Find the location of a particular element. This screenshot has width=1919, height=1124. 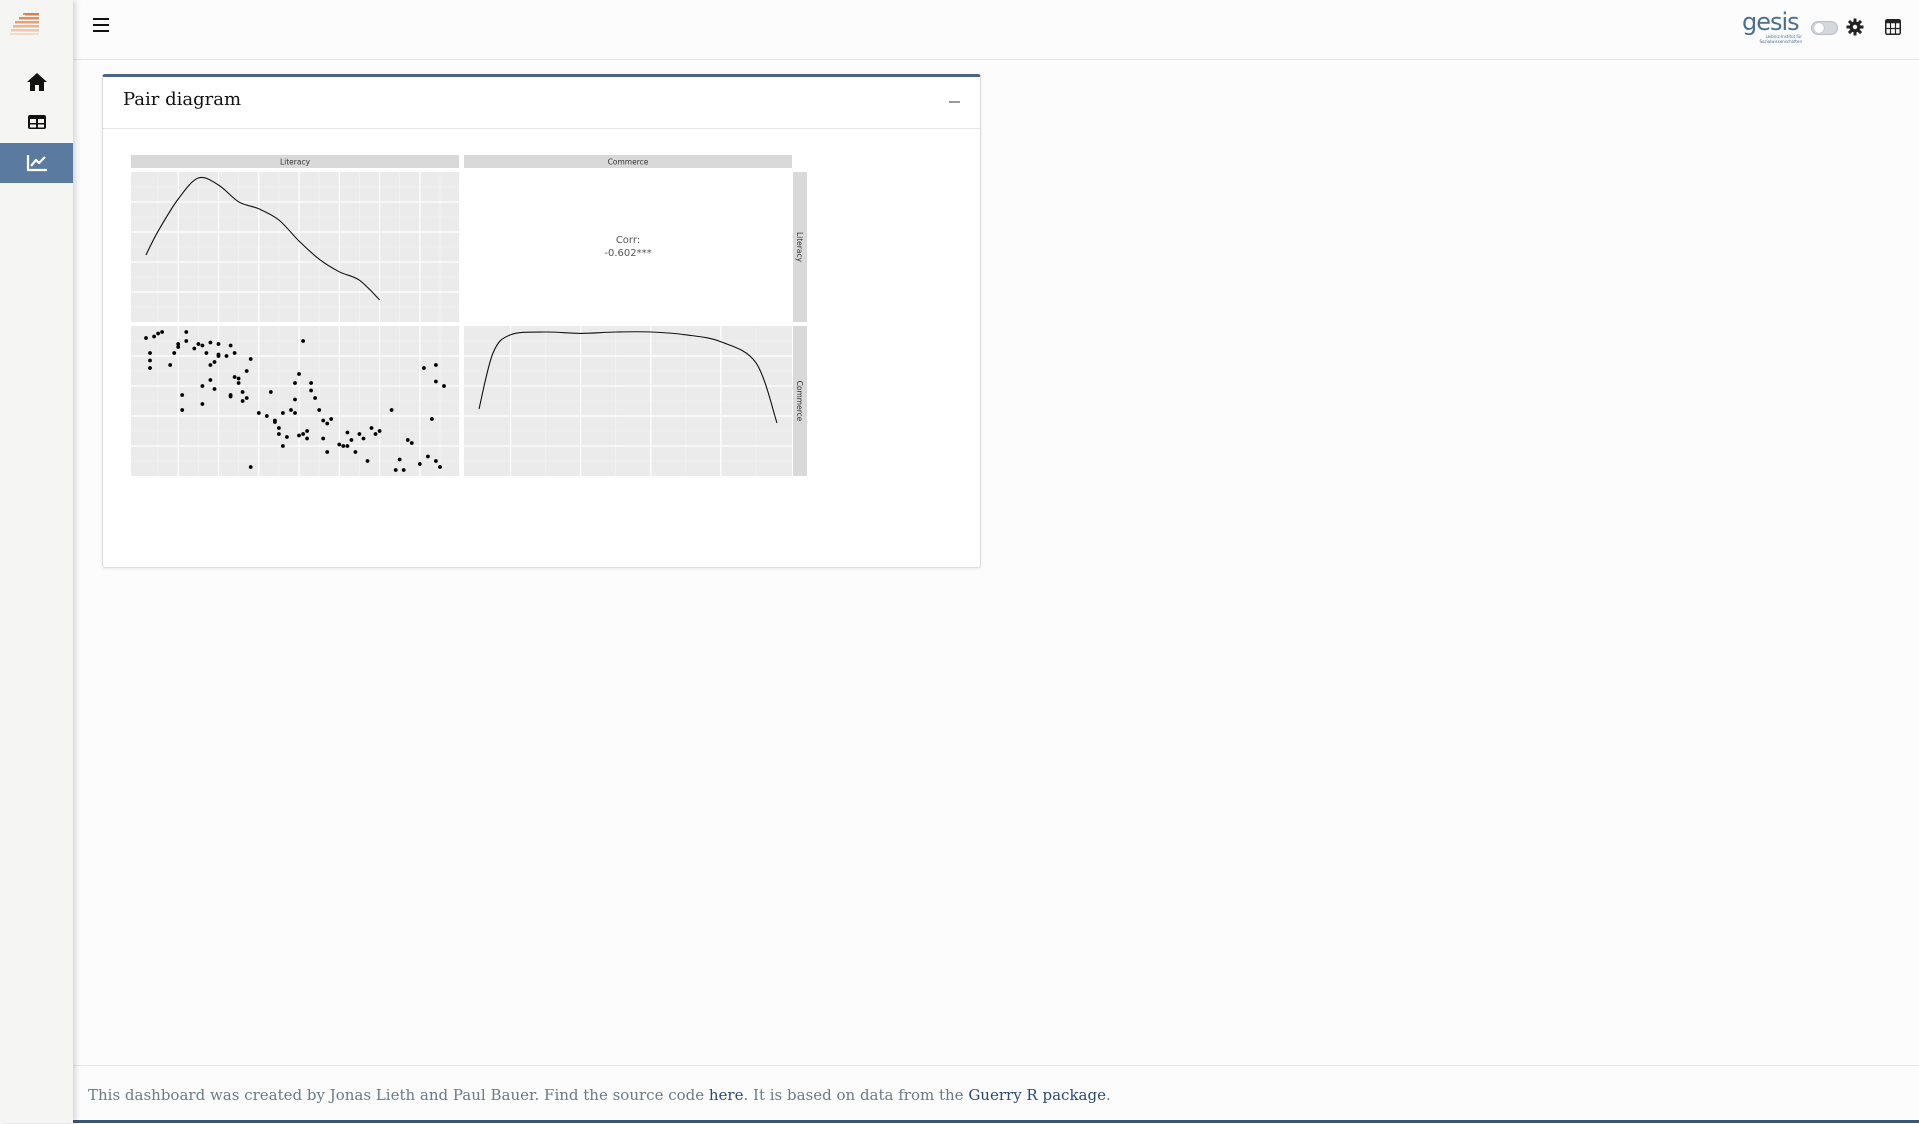

correlation-label: Corr: is located at coordinates (628, 240).